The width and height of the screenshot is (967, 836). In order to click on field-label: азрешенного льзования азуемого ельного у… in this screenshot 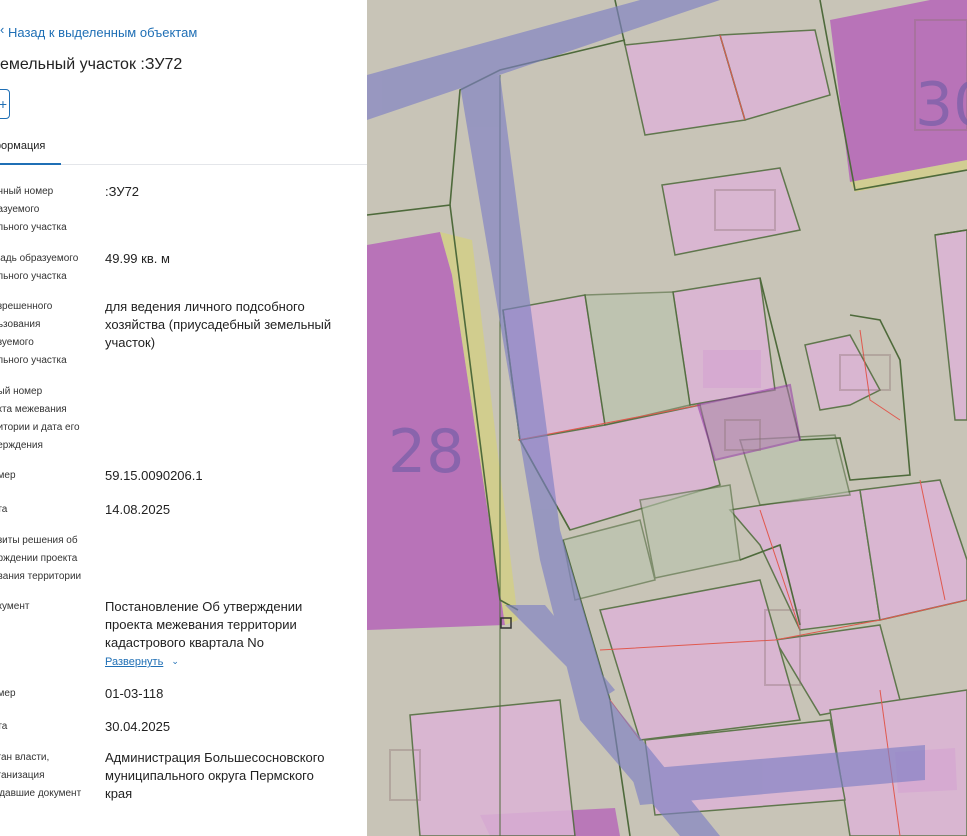, I will do `click(33, 333)`.